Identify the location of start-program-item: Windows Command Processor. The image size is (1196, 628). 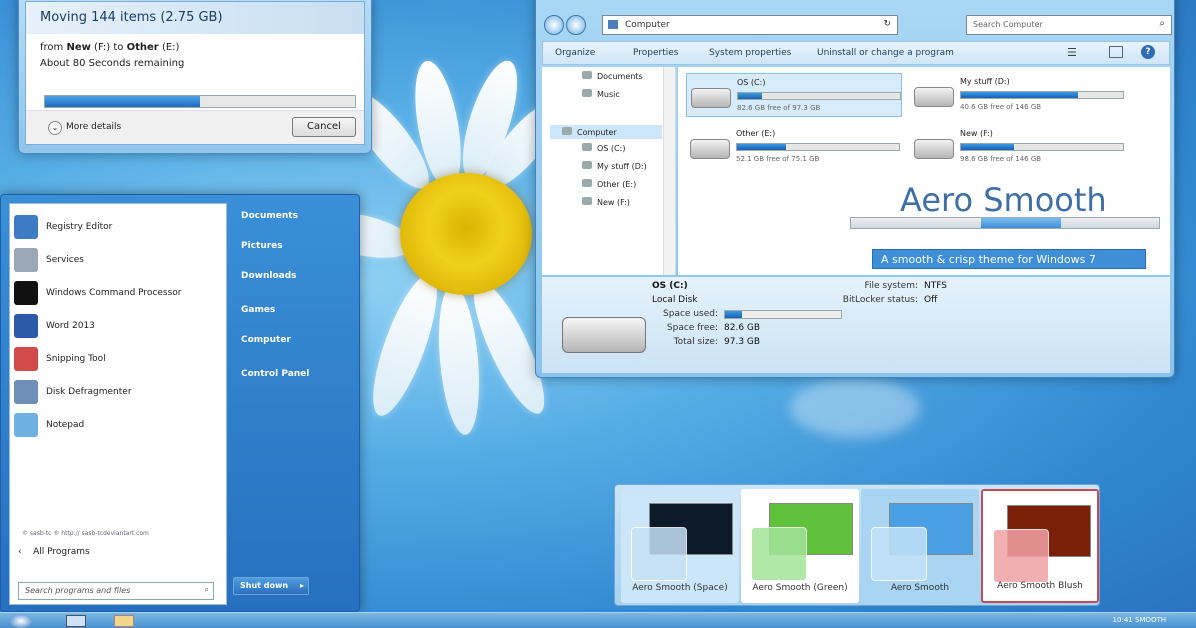
(119, 293).